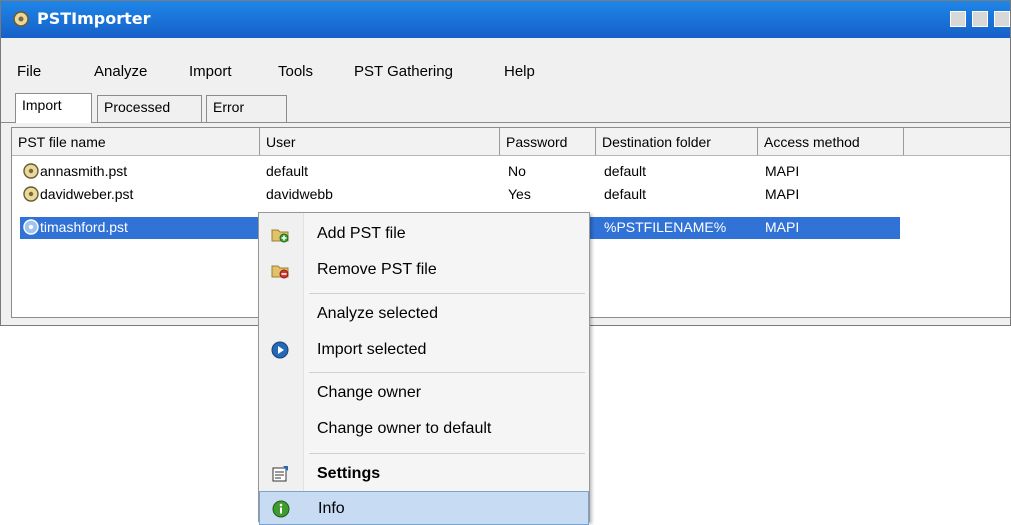 This screenshot has width=1011, height=525. What do you see at coordinates (517, 171) in the screenshot?
I see `cell-password: No` at bounding box center [517, 171].